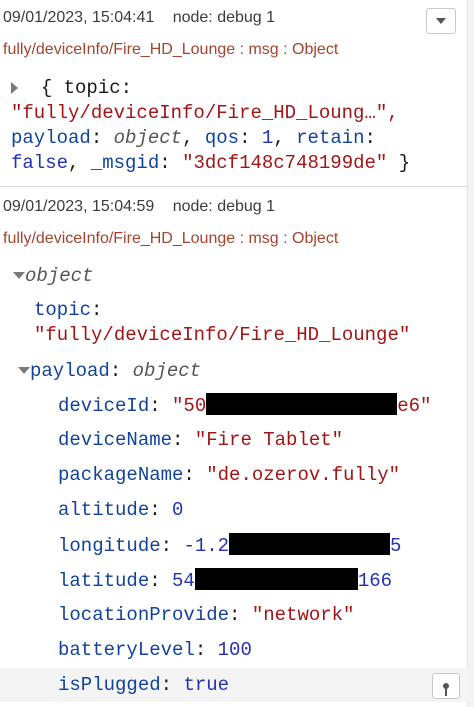  What do you see at coordinates (211, 163) in the screenshot?
I see `msgid-line: false, _msgid: "3dcf148c748199de" }` at bounding box center [211, 163].